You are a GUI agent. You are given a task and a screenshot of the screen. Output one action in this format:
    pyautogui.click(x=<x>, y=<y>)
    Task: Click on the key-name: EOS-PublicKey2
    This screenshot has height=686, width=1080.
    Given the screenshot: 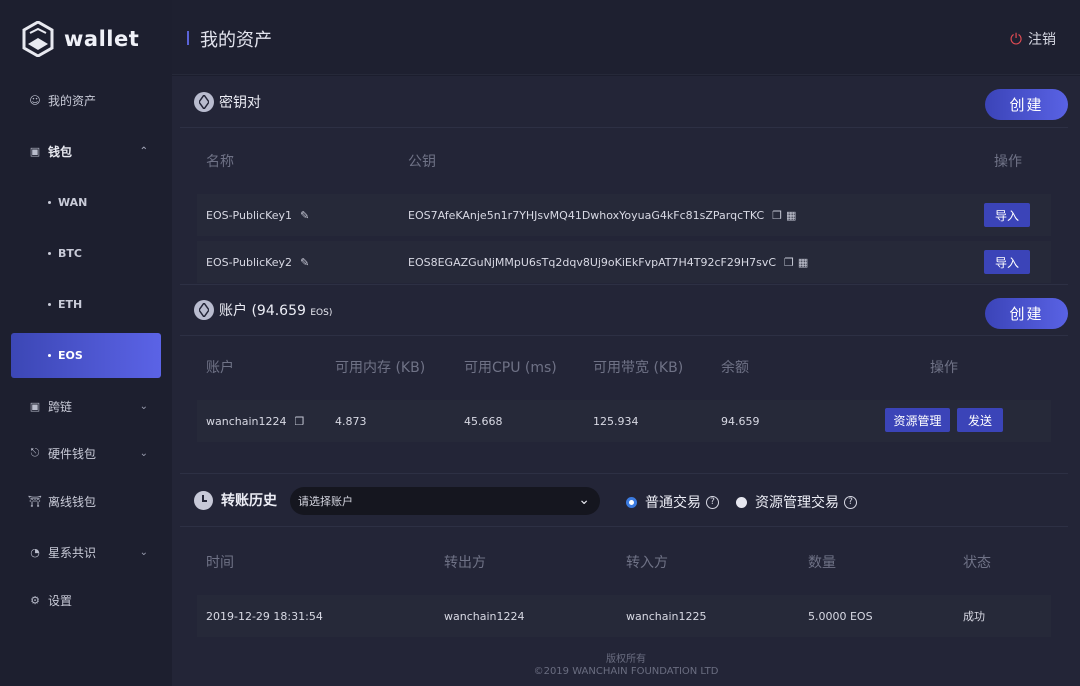 What is the action you would take?
    pyautogui.click(x=249, y=262)
    